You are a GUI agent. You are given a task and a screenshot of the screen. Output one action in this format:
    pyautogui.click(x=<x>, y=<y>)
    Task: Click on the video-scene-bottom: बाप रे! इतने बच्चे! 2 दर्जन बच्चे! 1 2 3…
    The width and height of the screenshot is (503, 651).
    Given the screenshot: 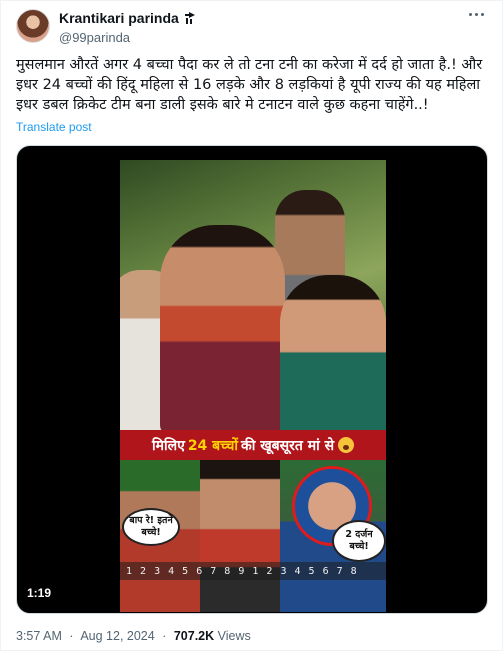 What is the action you would take?
    pyautogui.click(x=253, y=536)
    